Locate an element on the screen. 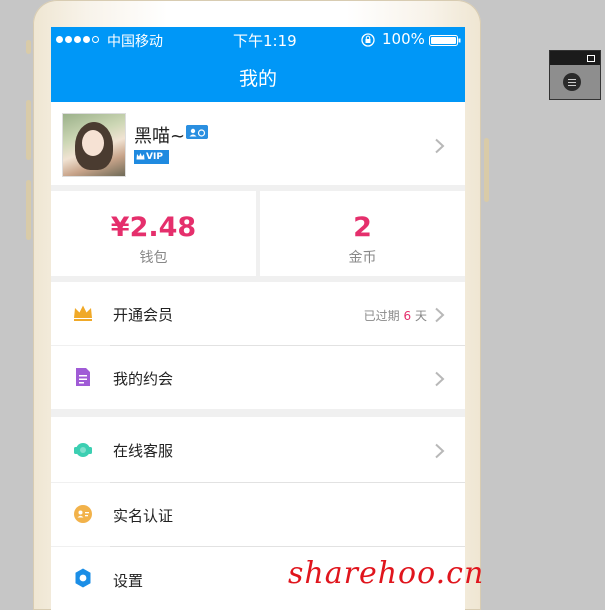  widget-titlebar is located at coordinates (575, 58).